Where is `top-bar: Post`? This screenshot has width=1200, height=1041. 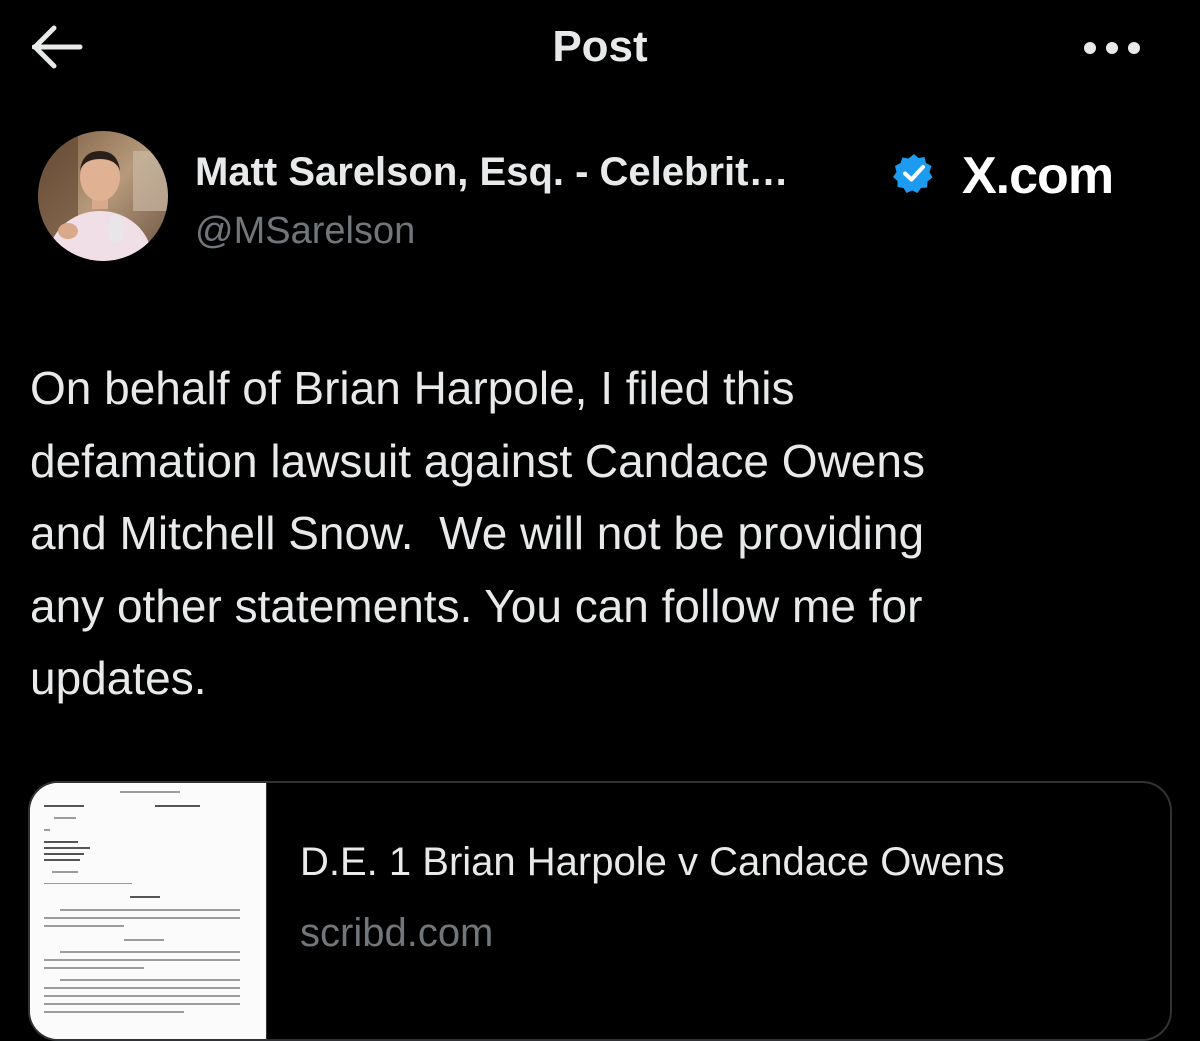
top-bar: Post is located at coordinates (600, 47).